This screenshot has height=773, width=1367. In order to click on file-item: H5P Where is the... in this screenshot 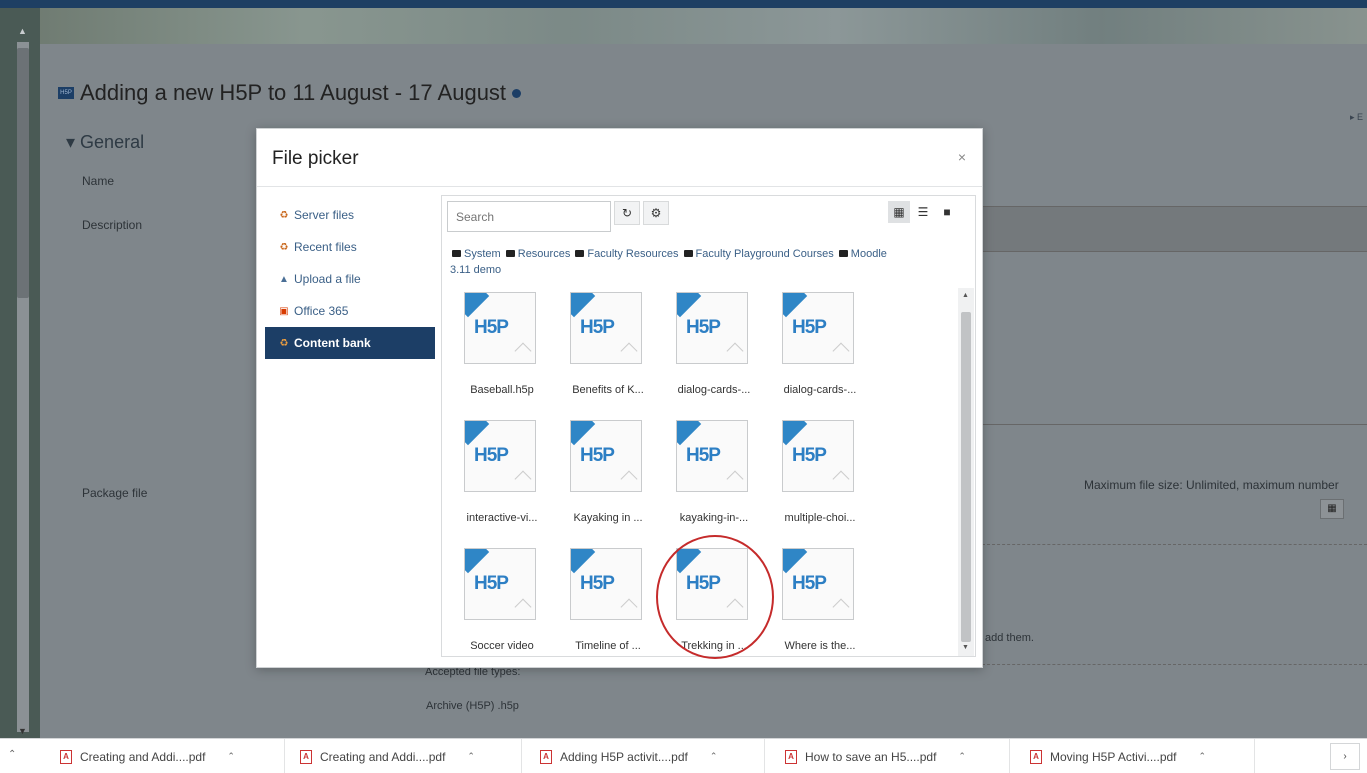, I will do `click(820, 603)`.